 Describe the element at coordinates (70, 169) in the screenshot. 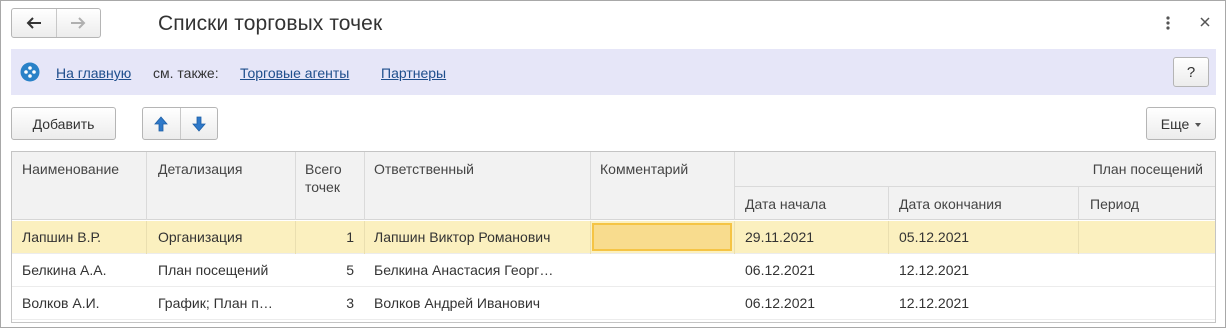

I see `header-name: Наименование` at that location.